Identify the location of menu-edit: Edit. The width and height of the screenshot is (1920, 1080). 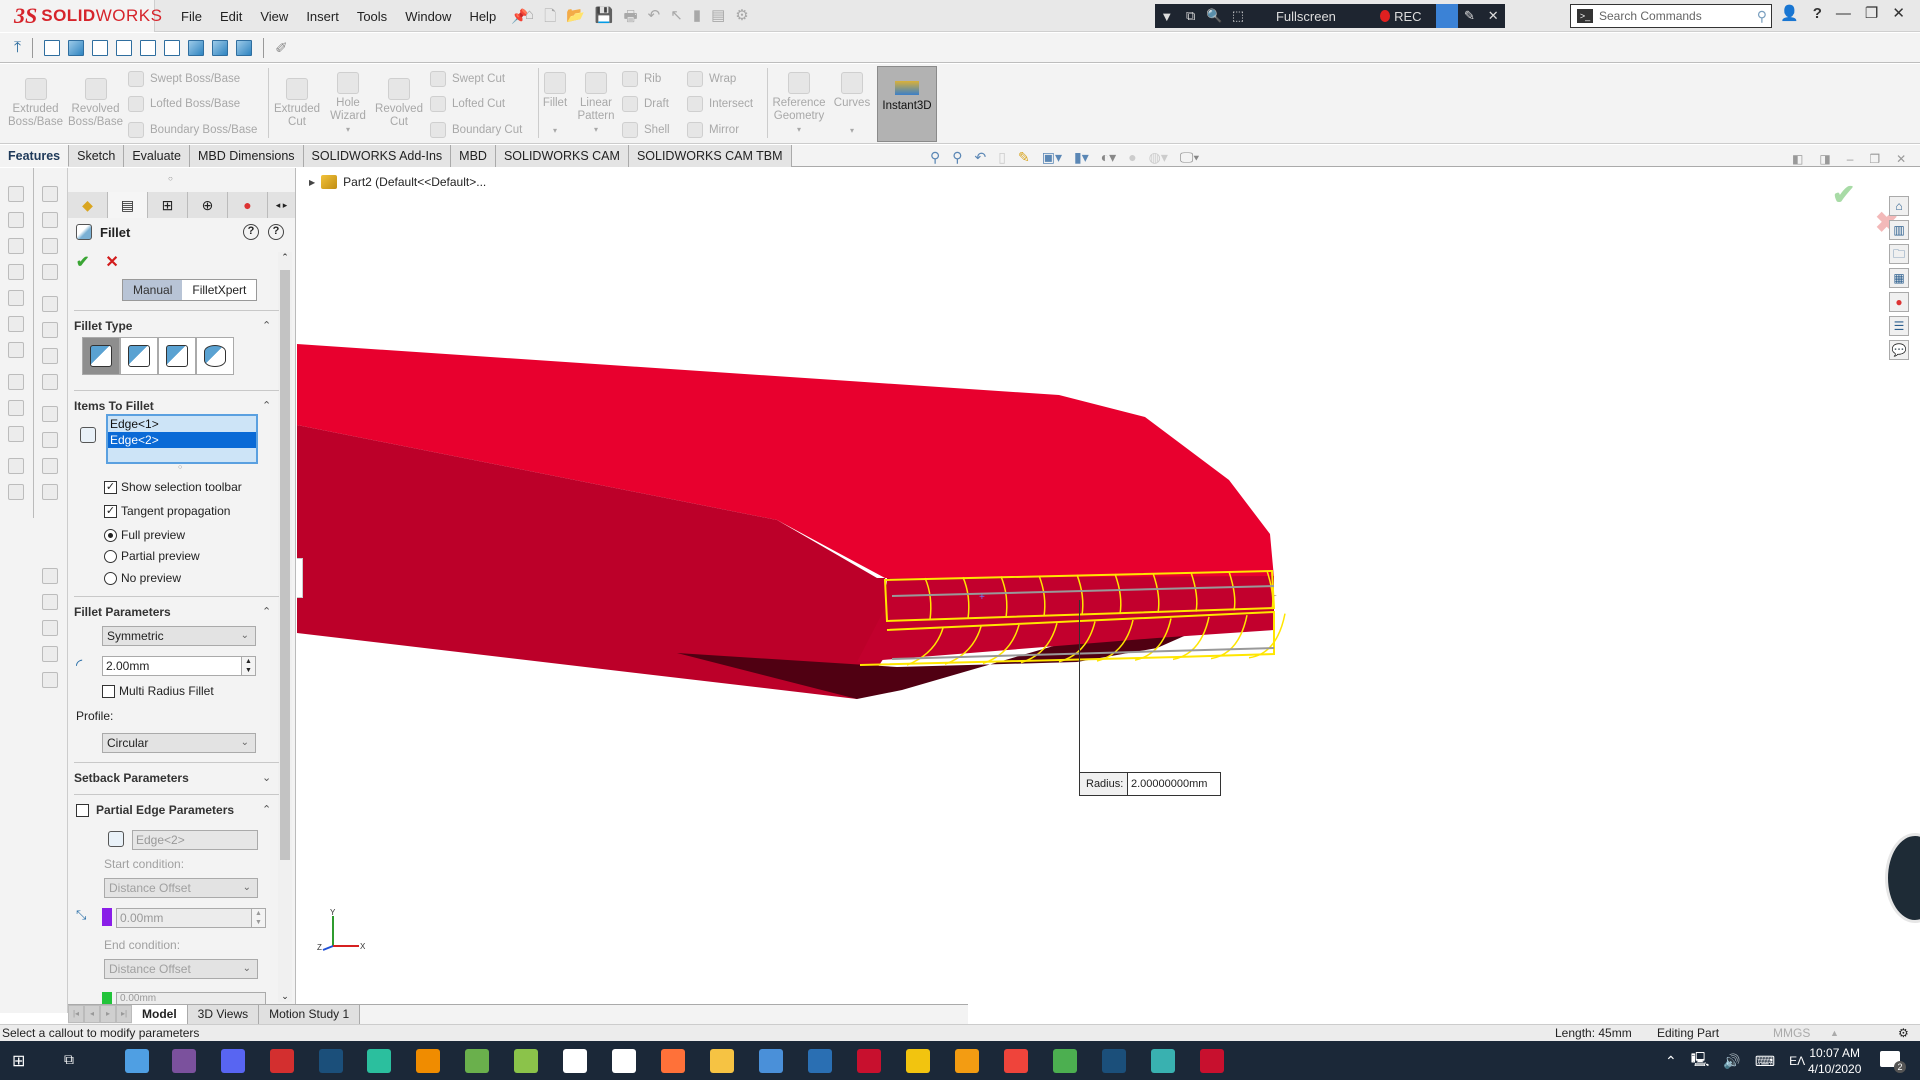
(231, 16).